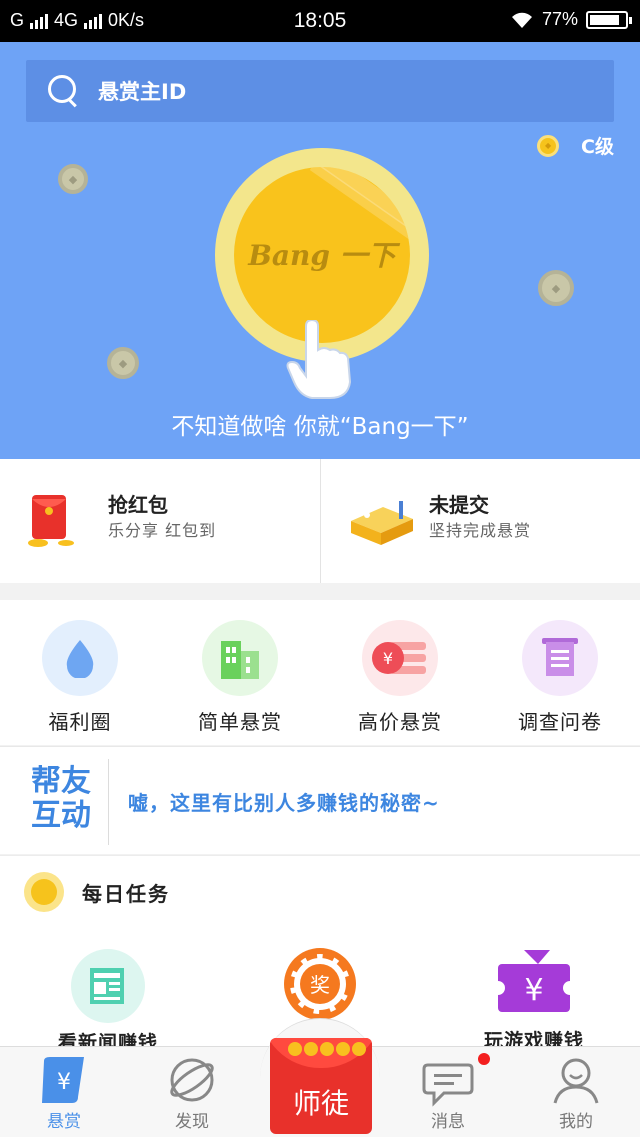 This screenshot has width=640, height=1137. Describe the element at coordinates (162, 530) in the screenshot. I see `card-subtitle: 乐分享 红包到` at that location.